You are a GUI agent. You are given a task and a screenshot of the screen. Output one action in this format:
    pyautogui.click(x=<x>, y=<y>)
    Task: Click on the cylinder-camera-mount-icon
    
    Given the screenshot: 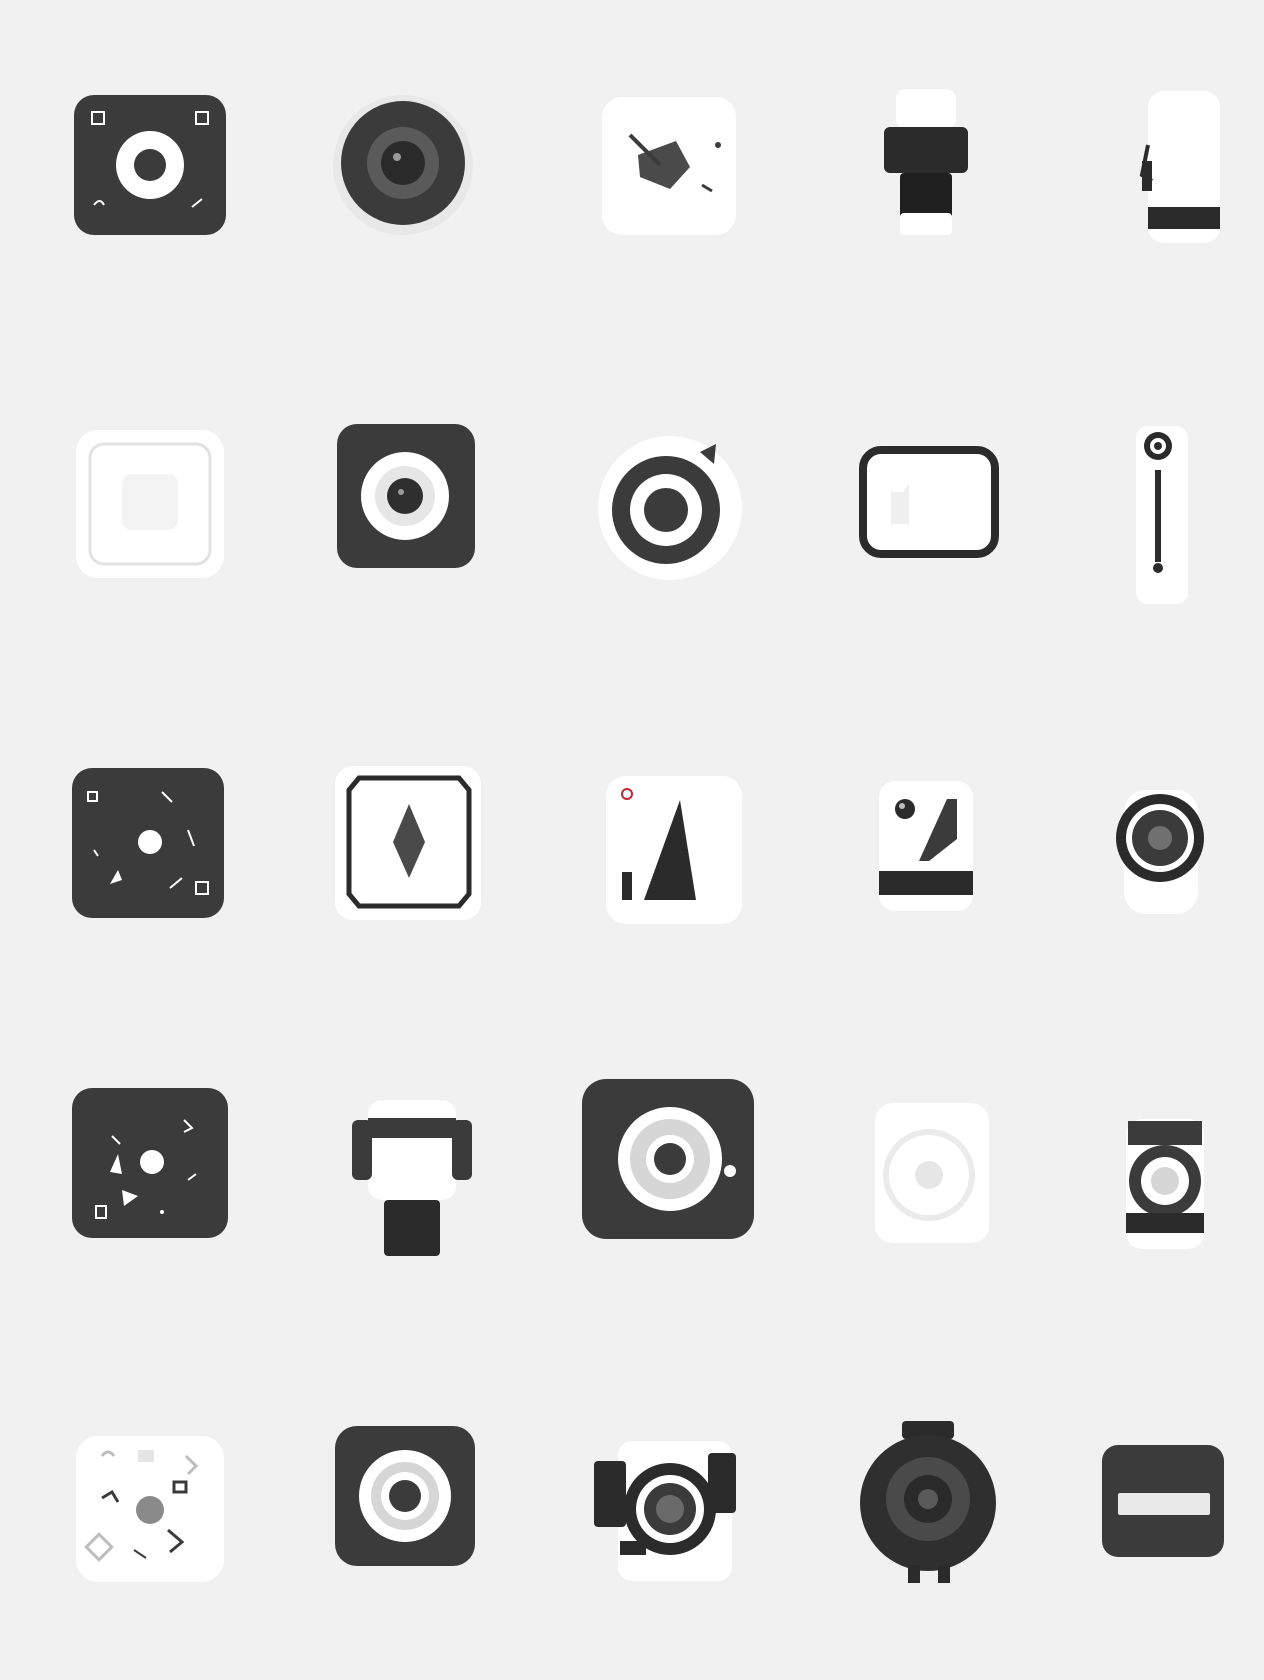 What is the action you would take?
    pyautogui.click(x=930, y=165)
    